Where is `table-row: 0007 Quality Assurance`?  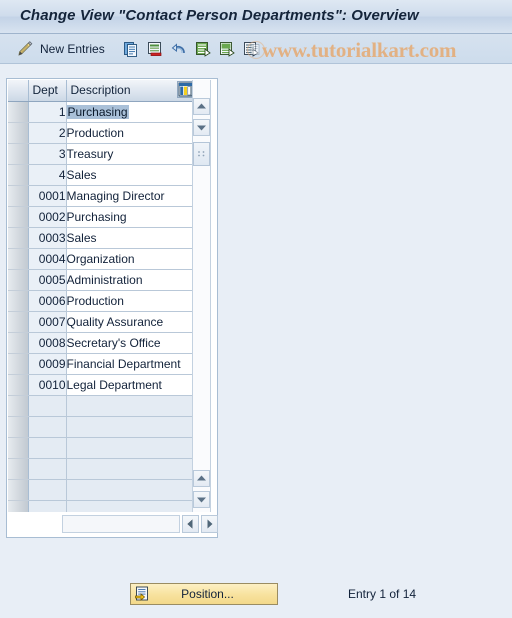 table-row: 0007 Quality Assurance is located at coordinates (101, 322).